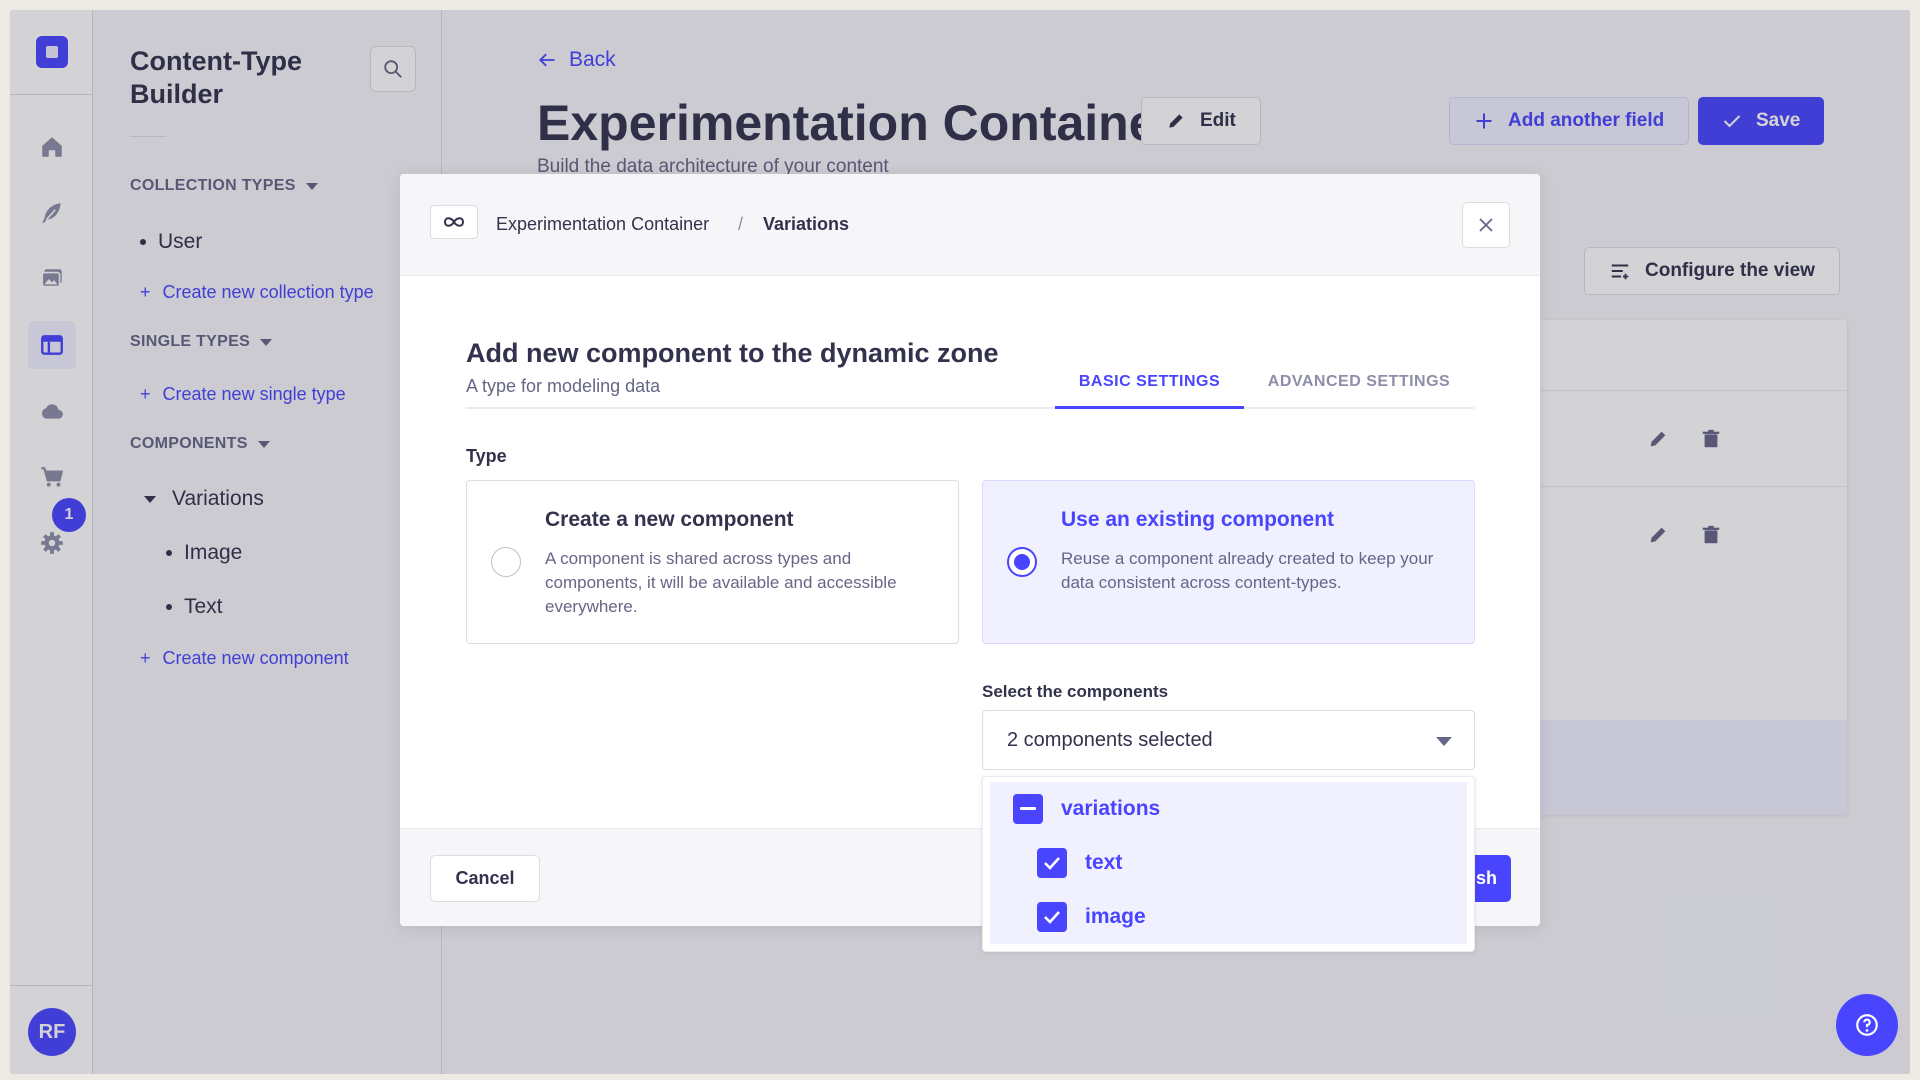 Image resolution: width=1920 pixels, height=1080 pixels. I want to click on modal-subtitle: A type for modeling data, so click(563, 386).